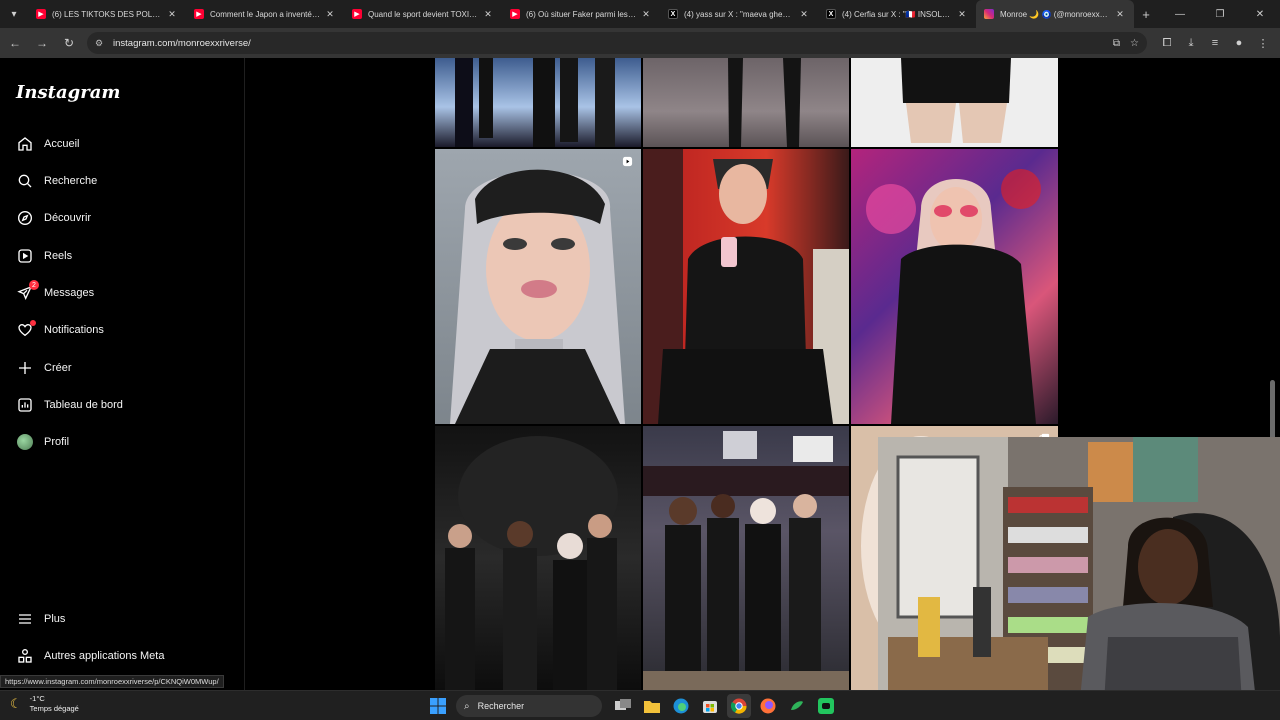 This screenshot has height=720, width=1280. What do you see at coordinates (438, 706) in the screenshot?
I see `windows-start-icon` at bounding box center [438, 706].